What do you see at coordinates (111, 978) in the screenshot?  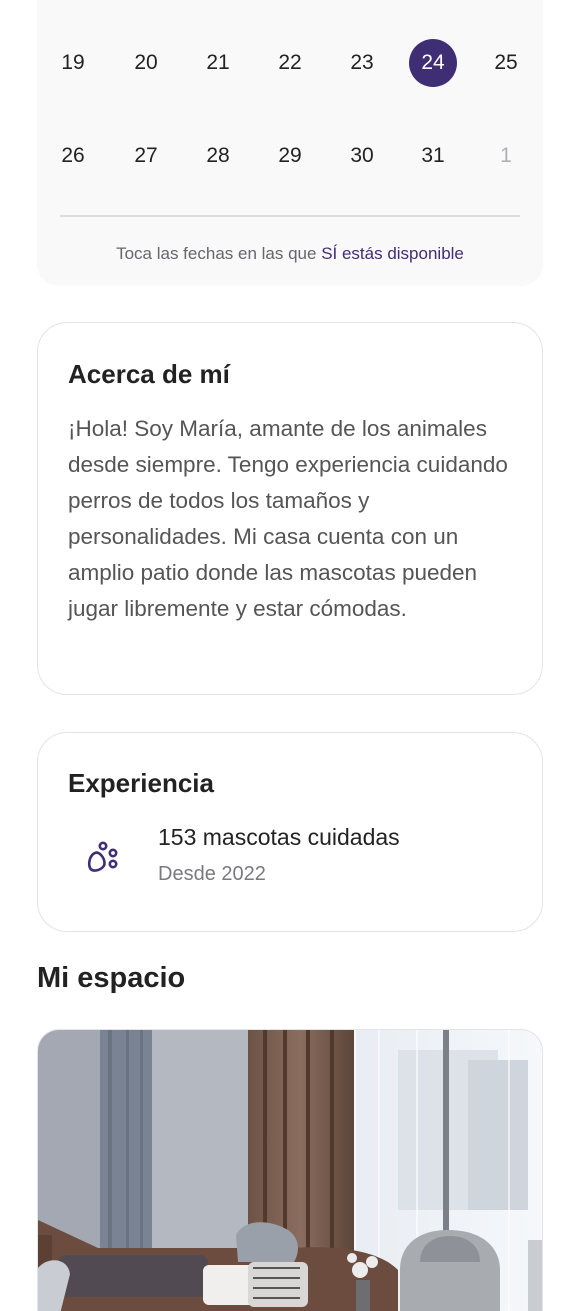 I see `space-section-title: Mi espacio` at bounding box center [111, 978].